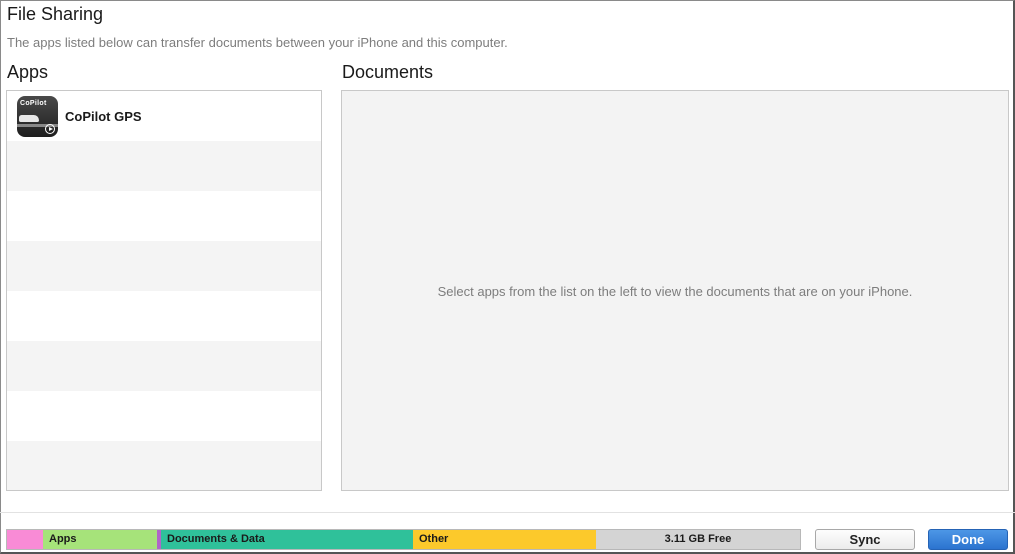 The width and height of the screenshot is (1015, 554). What do you see at coordinates (55, 14) in the screenshot?
I see `page-title: File Sharing` at bounding box center [55, 14].